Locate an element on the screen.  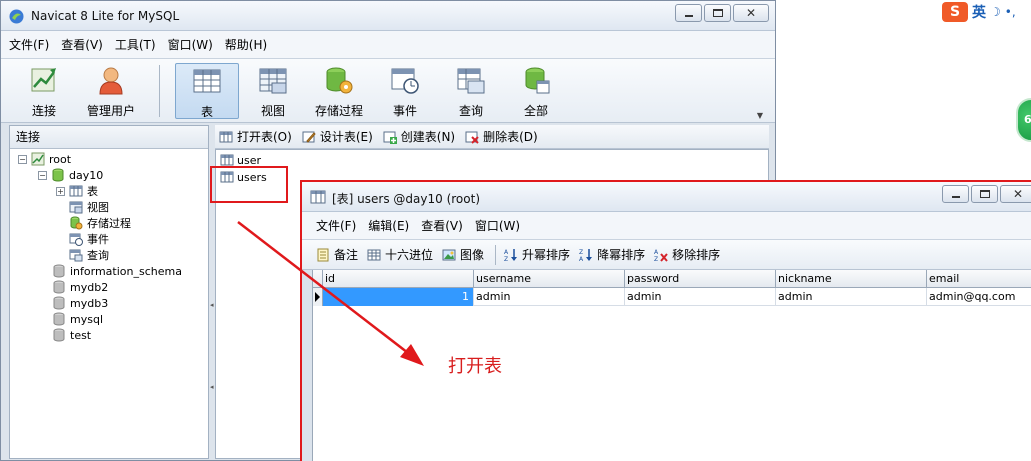
moon-icon: ☽ is located at coordinates (995, 12).